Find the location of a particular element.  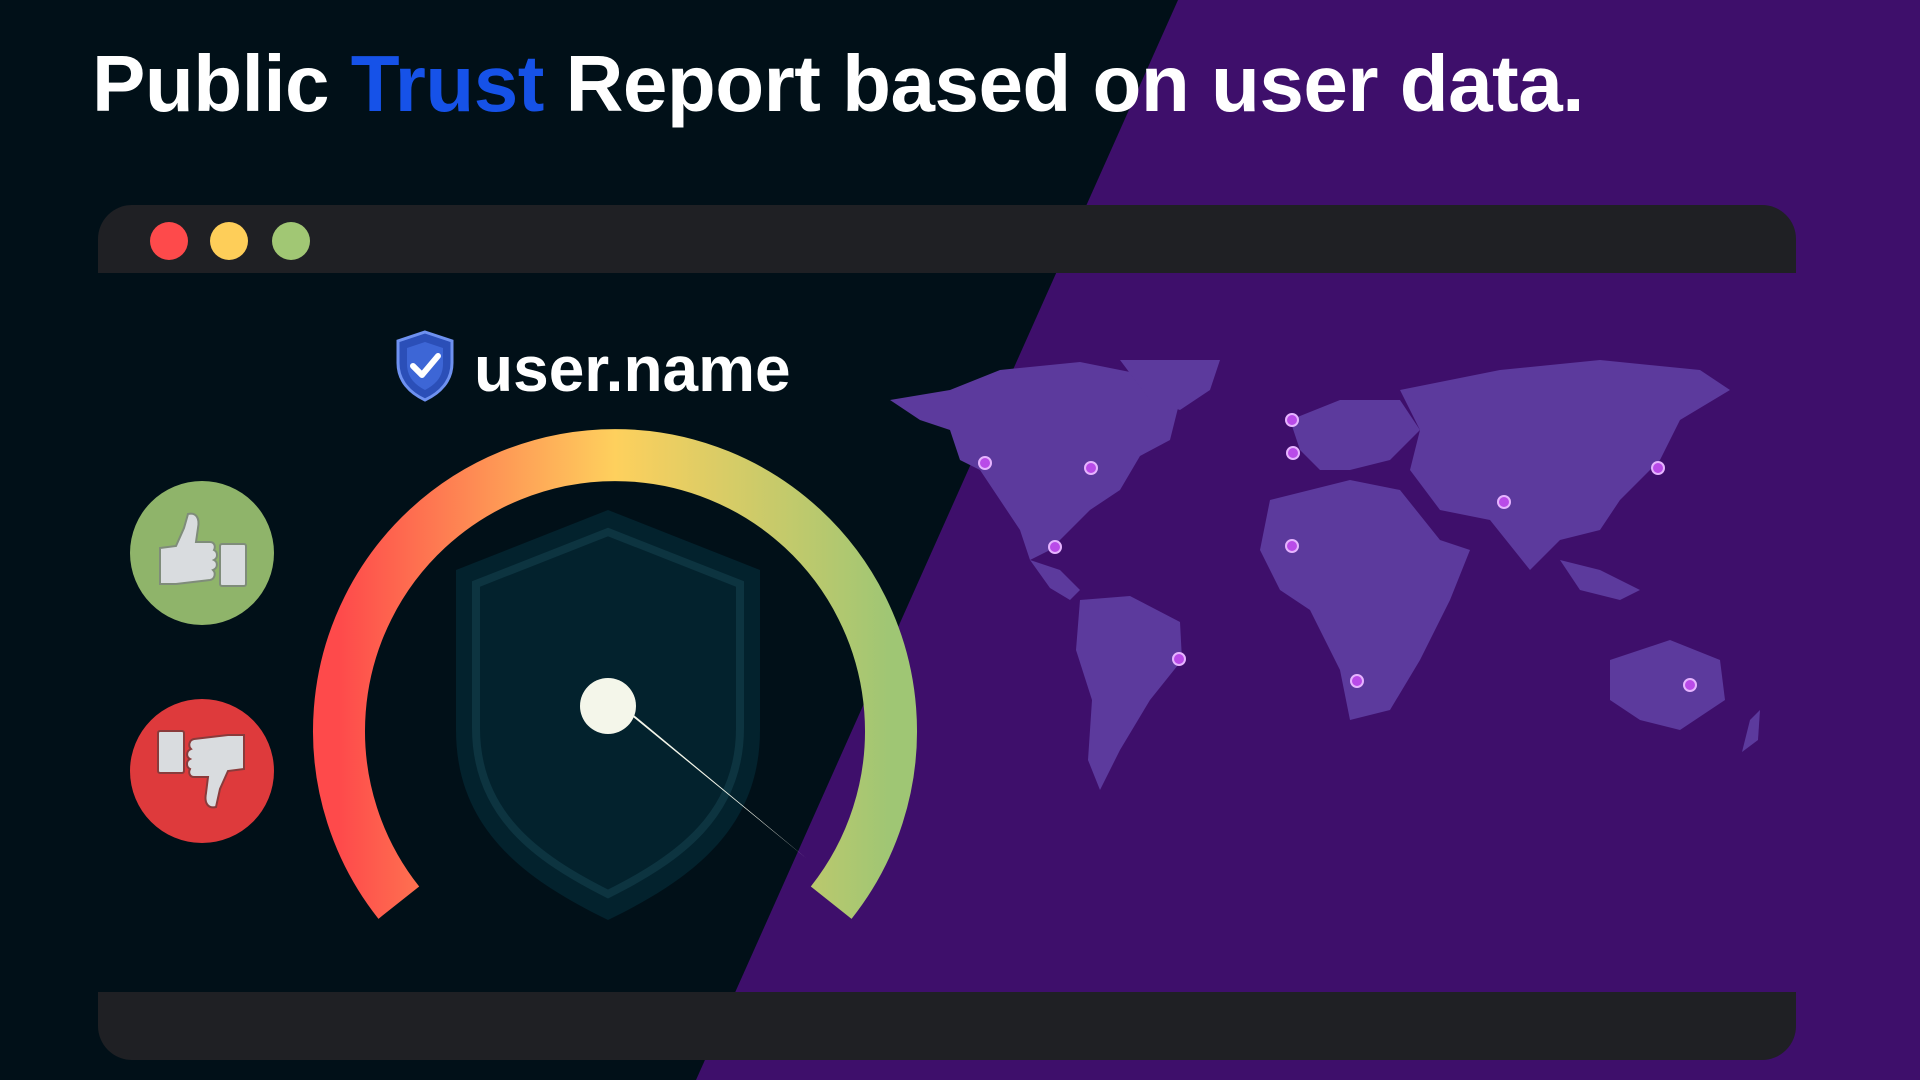

user-header: user.name is located at coordinates (592, 368).